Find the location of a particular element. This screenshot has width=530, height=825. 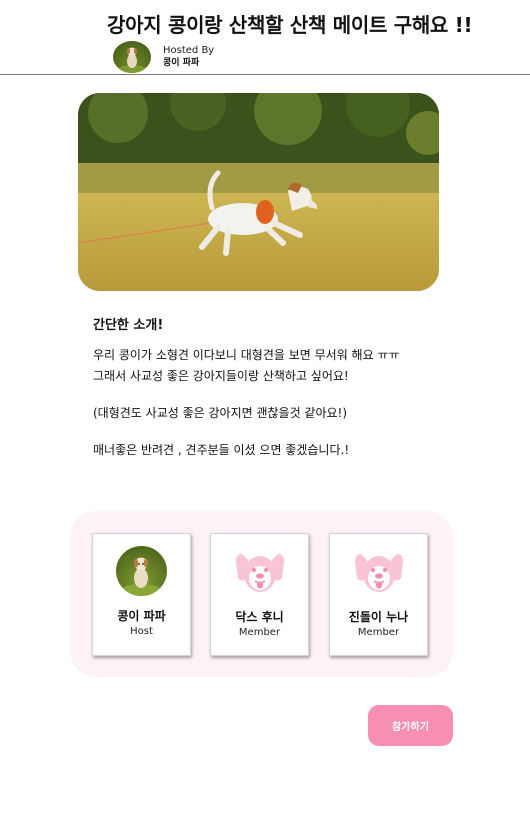

member-name: 콩이 파파 is located at coordinates (141, 616).